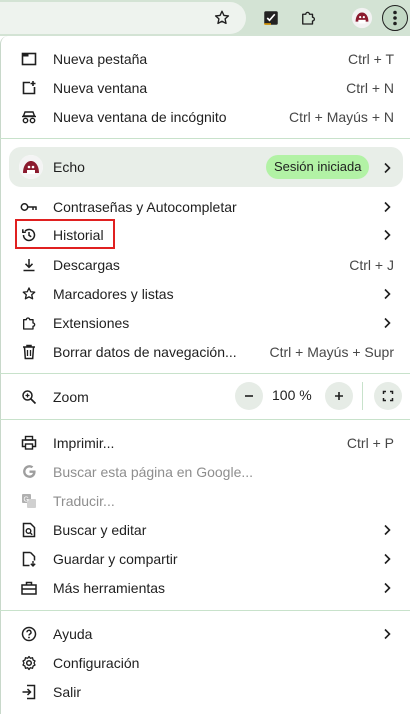 The image size is (410, 714). I want to click on menu-item-label: Ayuda, so click(73, 633).